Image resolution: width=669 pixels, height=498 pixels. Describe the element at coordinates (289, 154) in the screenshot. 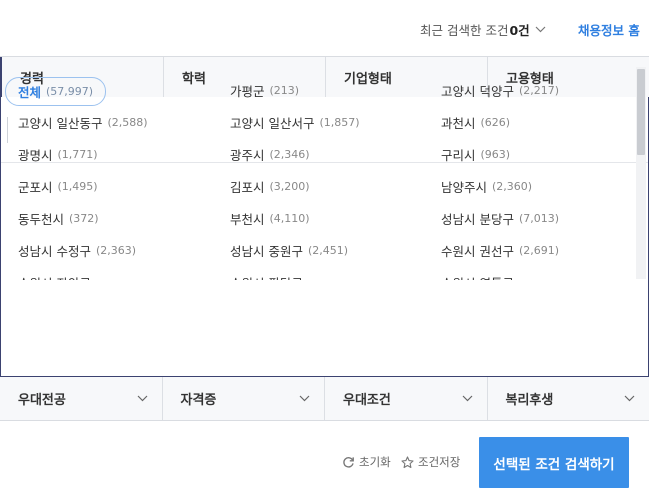

I see `region-count: (2,346)` at that location.